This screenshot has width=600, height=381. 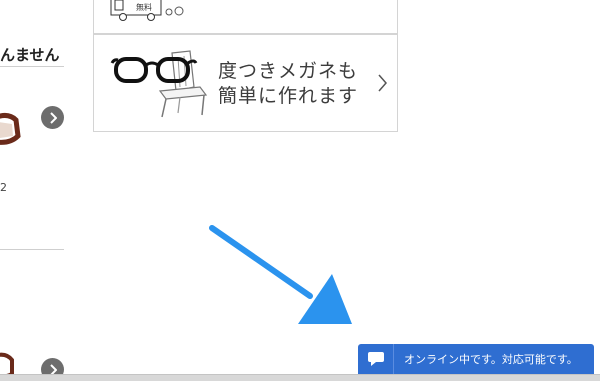 I want to click on chat-widget-button: オンライン中です。対応可能です。, so click(x=476, y=359).